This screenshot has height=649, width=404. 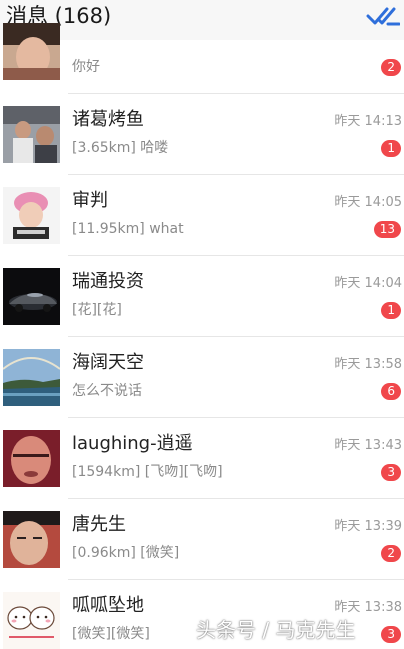 What do you see at coordinates (202, 539) in the screenshot?
I see `conversation-row: 唐先生 昨天 13:39 [0.96km] [微笑] 2` at bounding box center [202, 539].